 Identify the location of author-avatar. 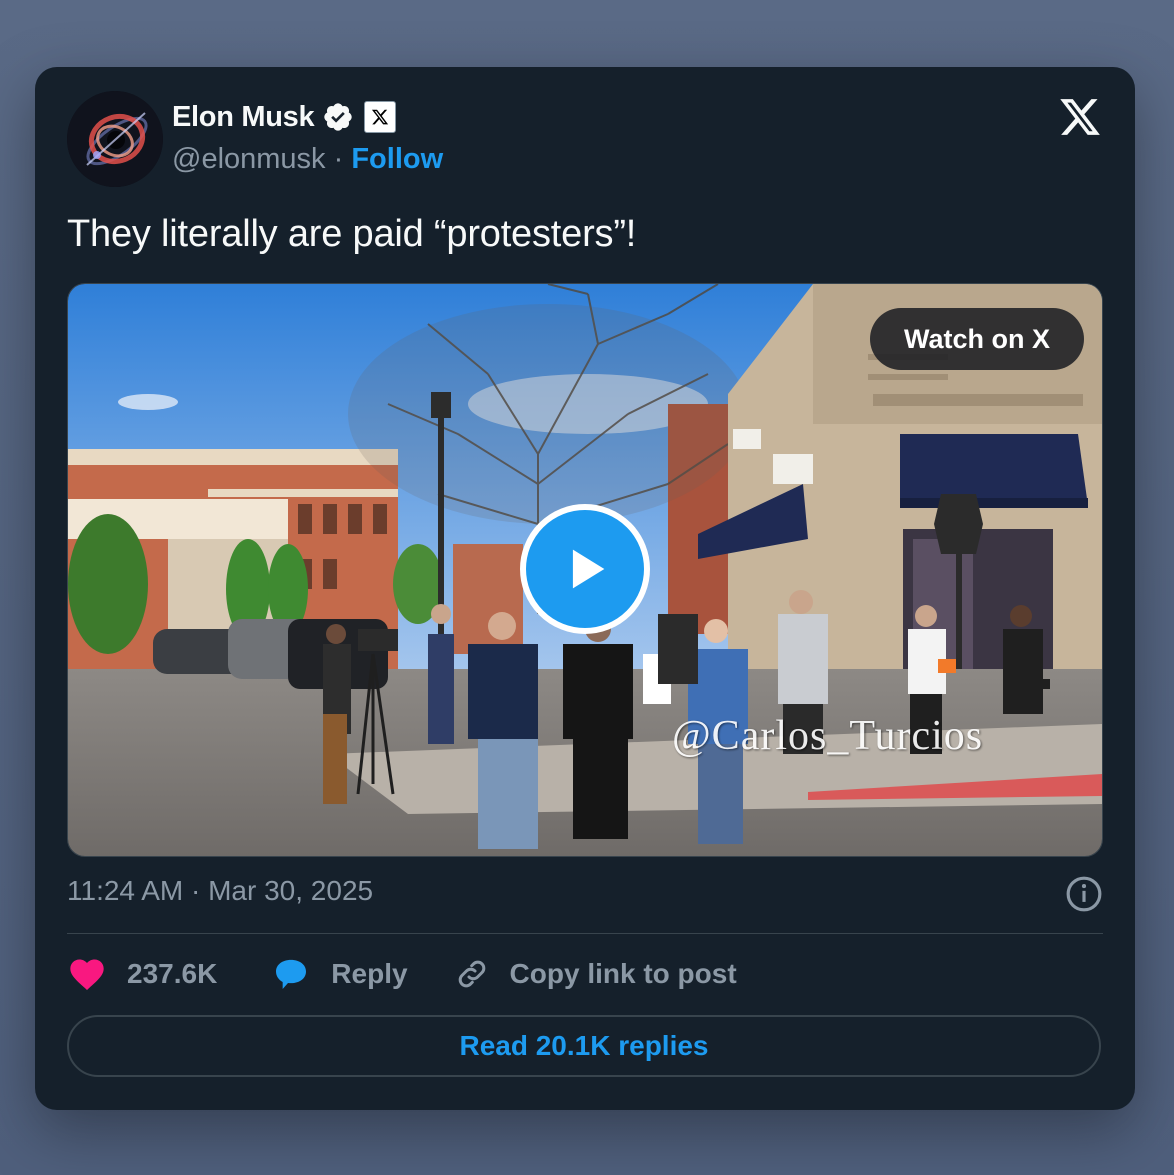
(115, 139).